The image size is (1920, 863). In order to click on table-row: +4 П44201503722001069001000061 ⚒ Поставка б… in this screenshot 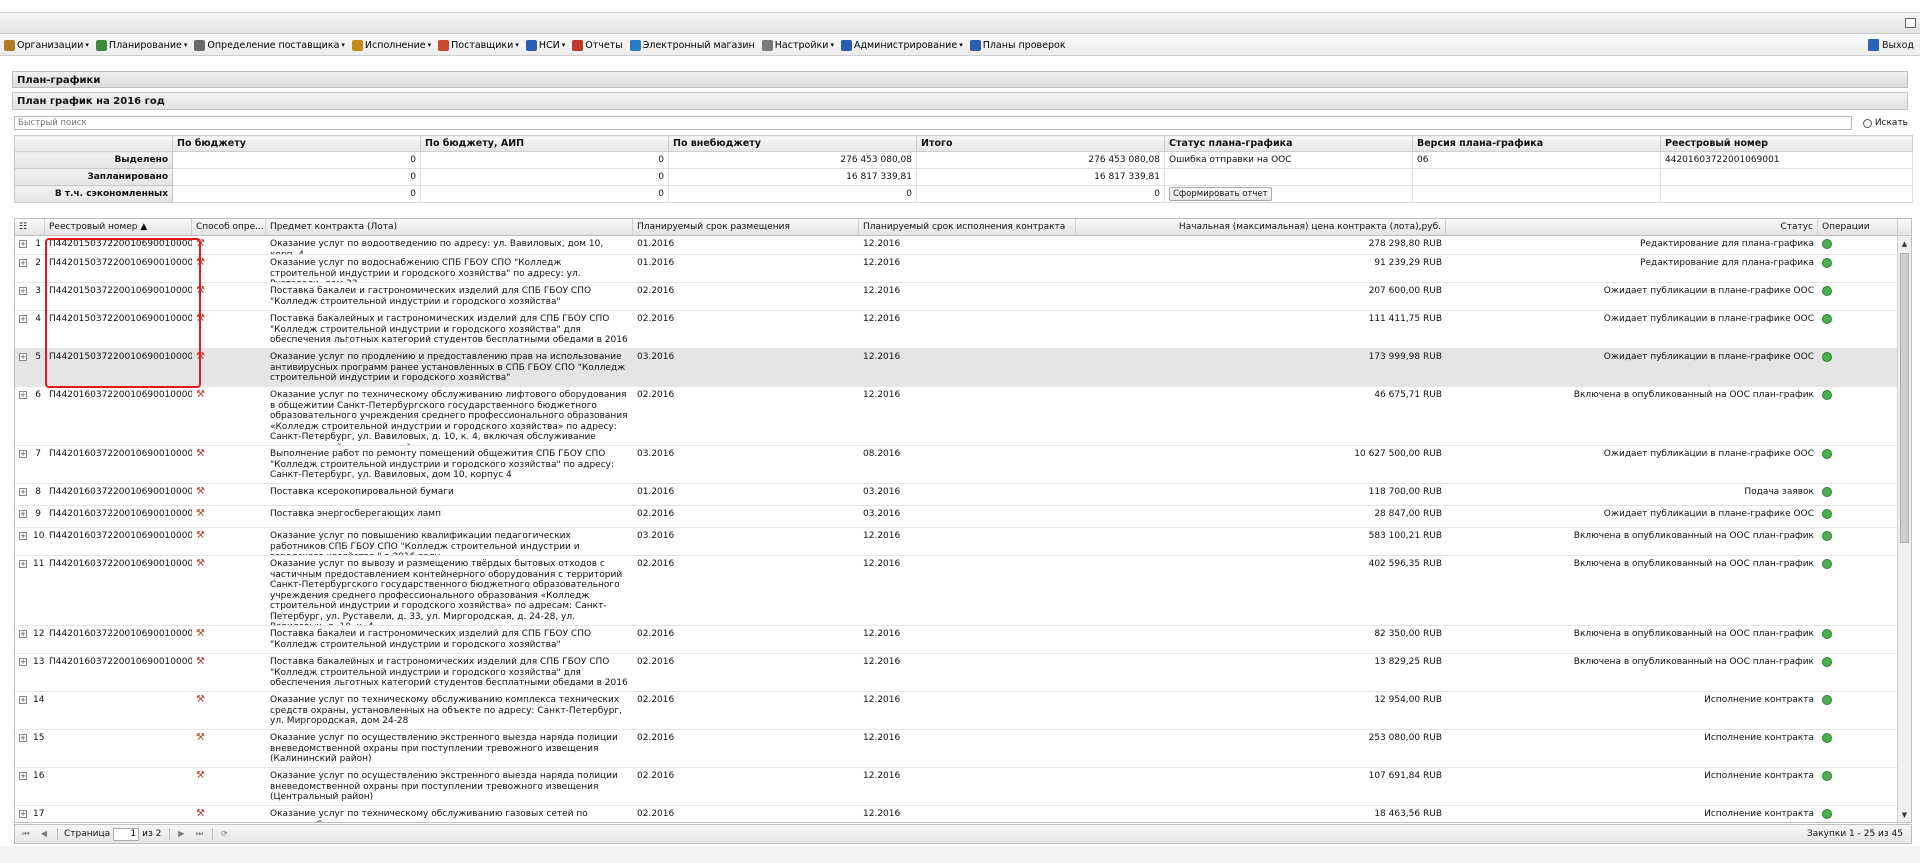, I will do `click(956, 330)`.